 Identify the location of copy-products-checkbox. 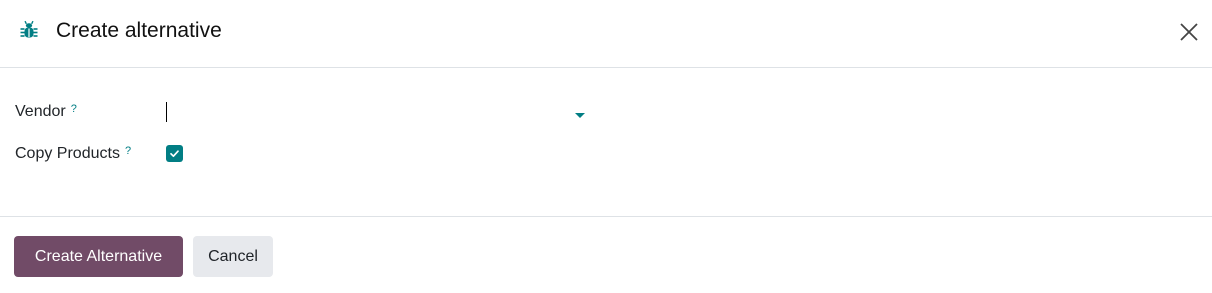
(174, 153).